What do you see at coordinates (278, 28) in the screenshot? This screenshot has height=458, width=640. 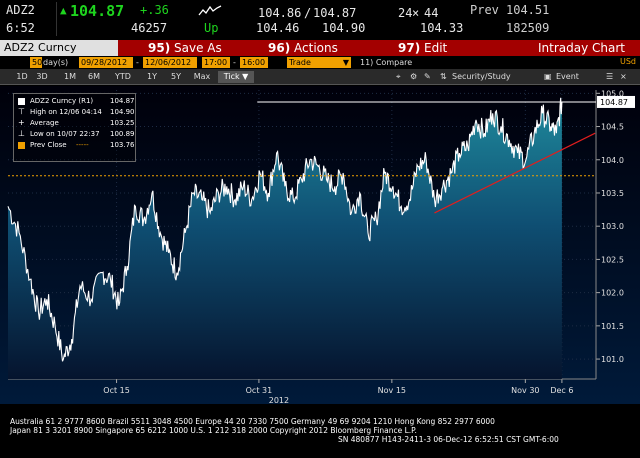 I see `quote-open: 104.46` at bounding box center [278, 28].